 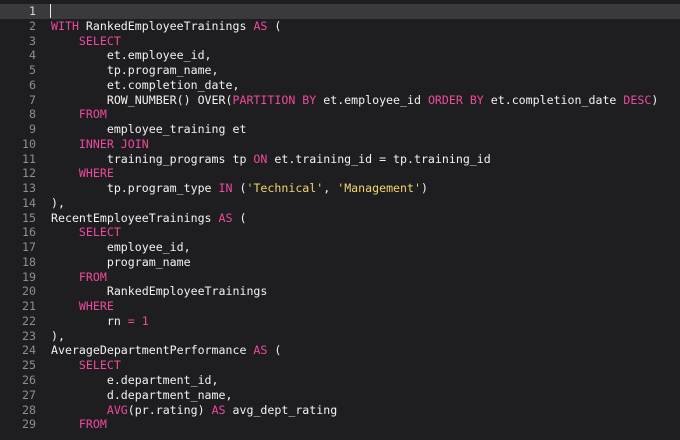 I want to click on line-code: et.completion_date,, so click(x=145, y=85).